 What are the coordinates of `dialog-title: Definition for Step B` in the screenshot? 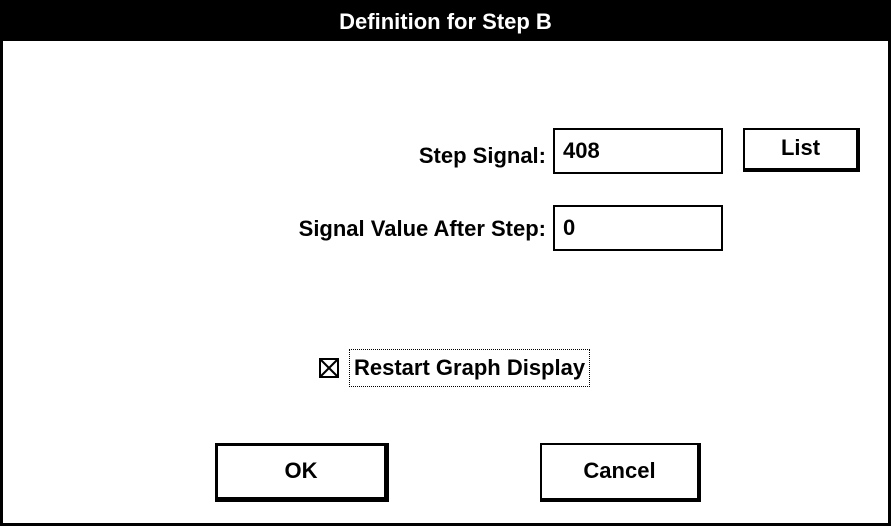 It's located at (445, 21).